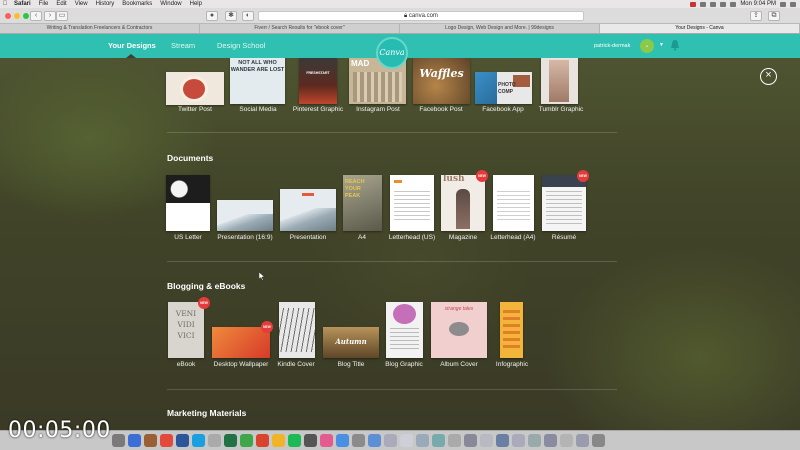 The height and width of the screenshot is (450, 800). Describe the element at coordinates (196, 4) in the screenshot. I see `menu-help: Help` at that location.